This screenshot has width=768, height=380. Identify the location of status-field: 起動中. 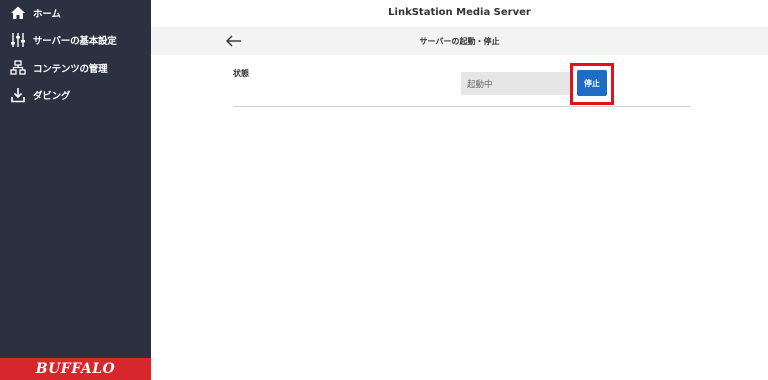
(517, 83).